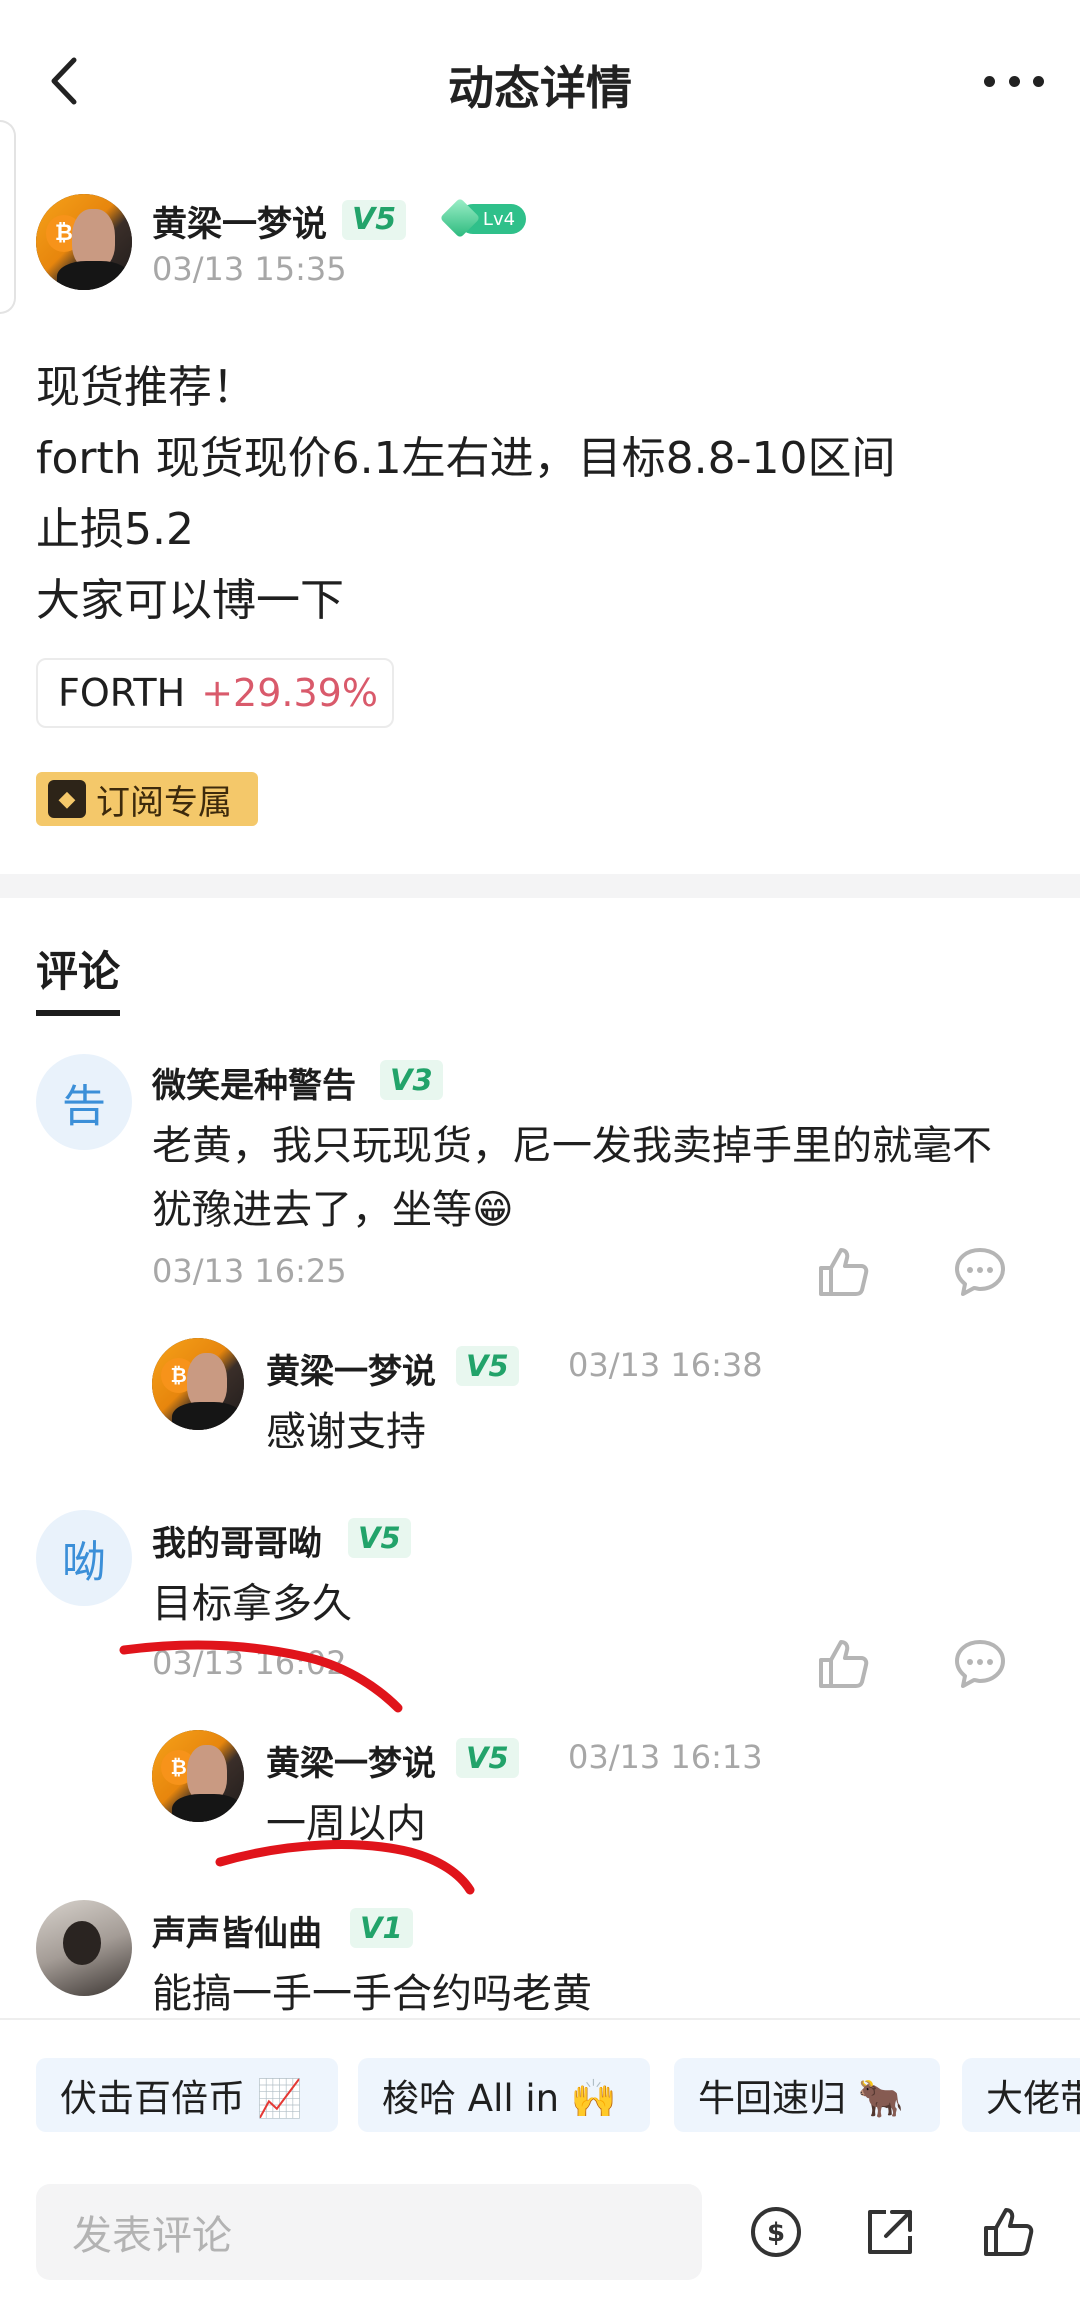 The width and height of the screenshot is (1080, 2304). Describe the element at coordinates (289, 693) in the screenshot. I see `coin-change: +29.39%` at that location.